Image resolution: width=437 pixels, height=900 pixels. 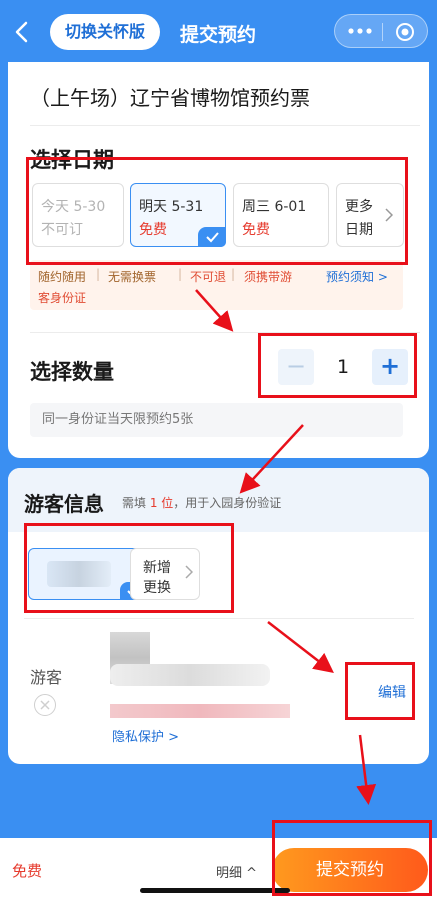 What do you see at coordinates (218, 35) in the screenshot?
I see `page-title: 提交预约` at bounding box center [218, 35].